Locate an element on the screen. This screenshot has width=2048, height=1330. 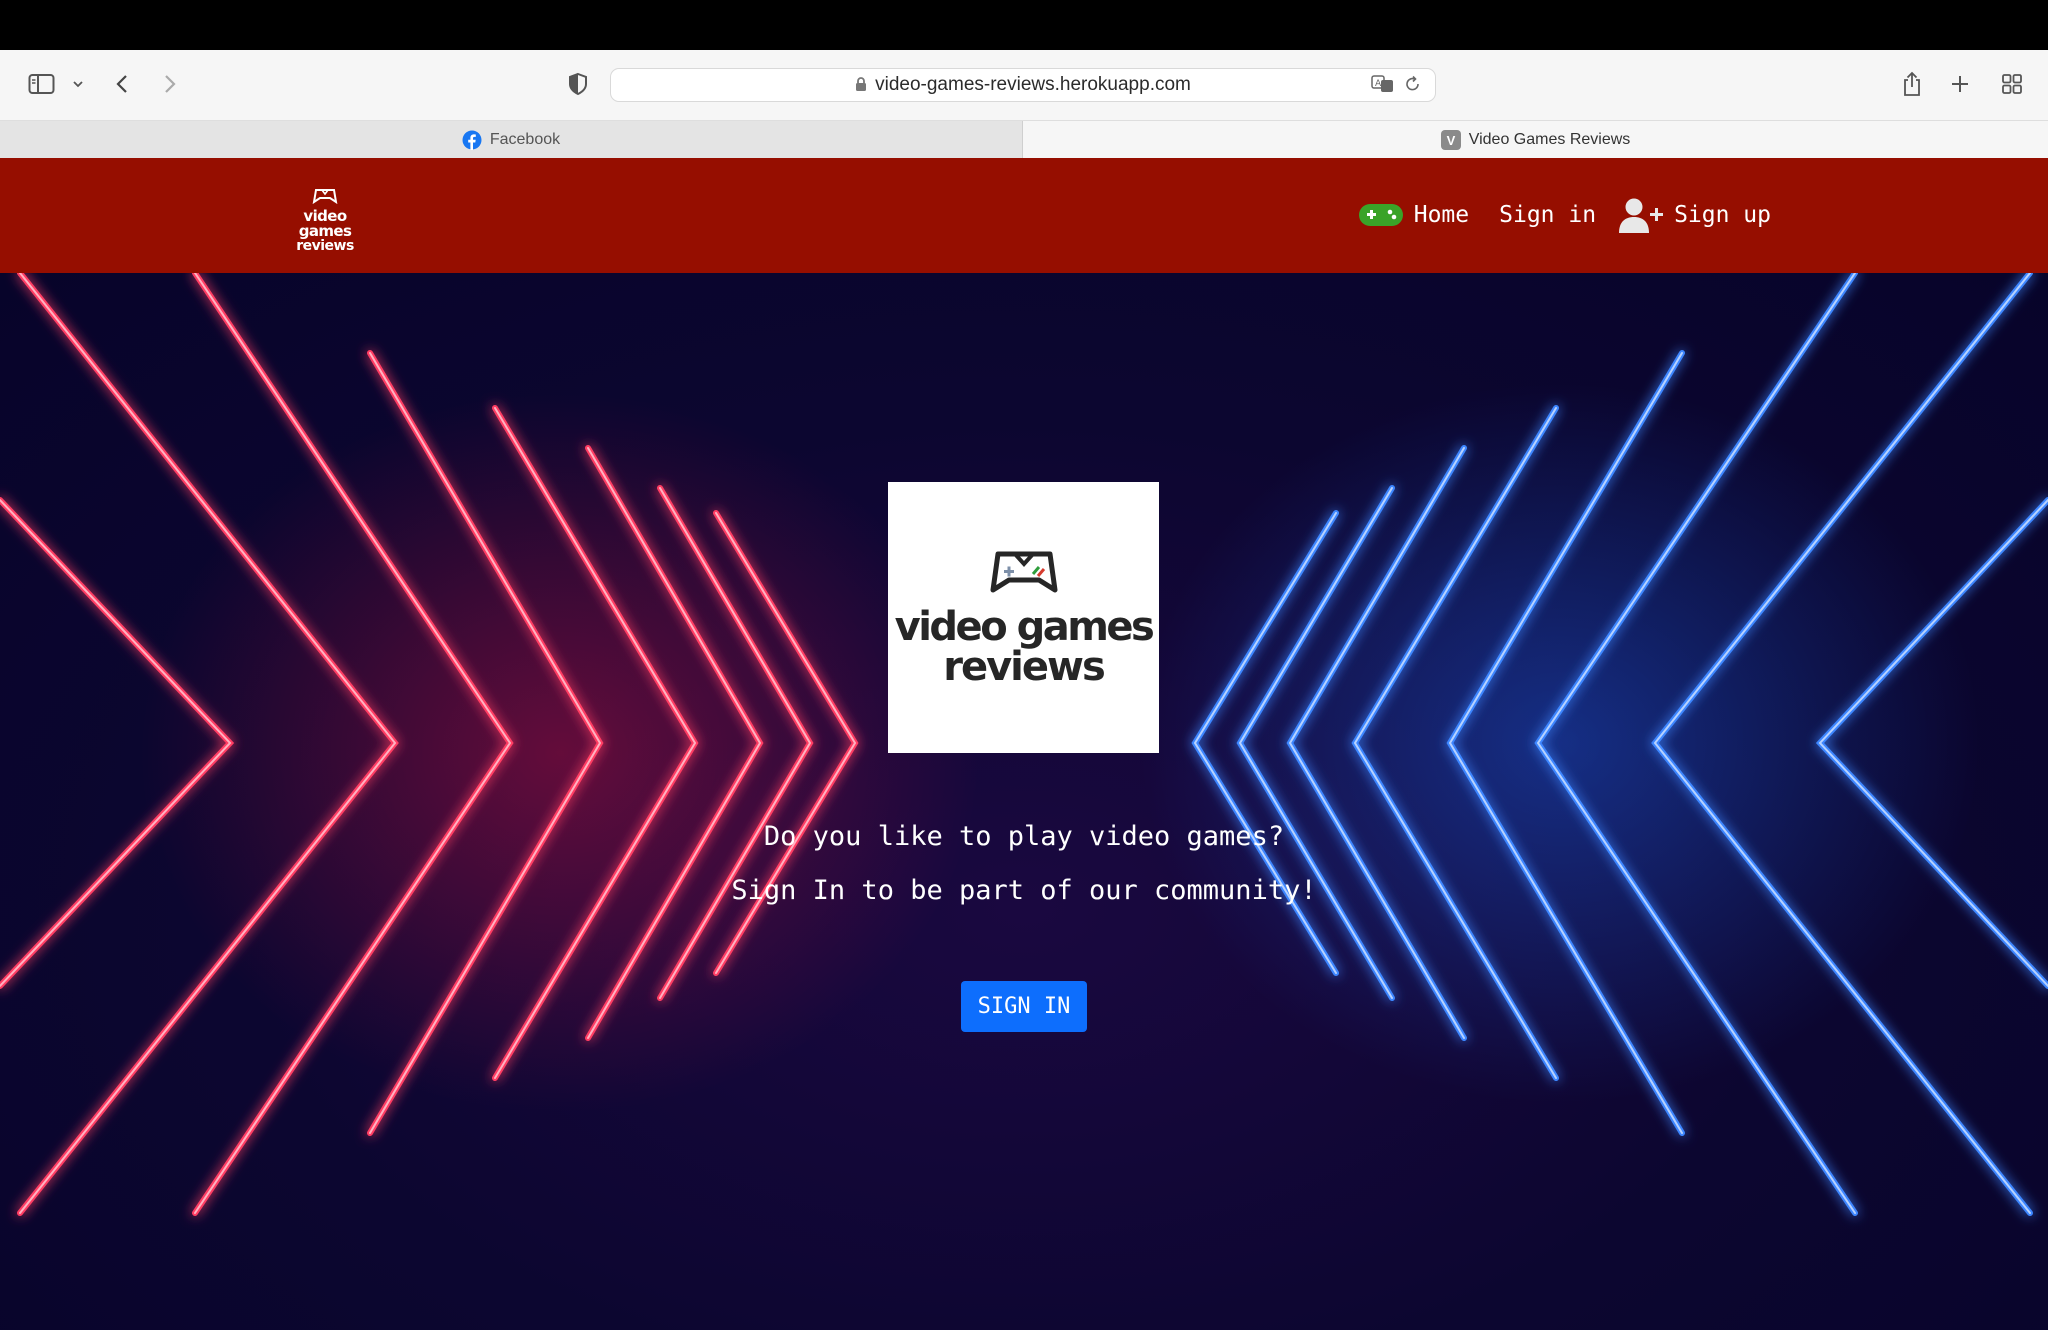
user-plus-icon is located at coordinates (1641, 215).